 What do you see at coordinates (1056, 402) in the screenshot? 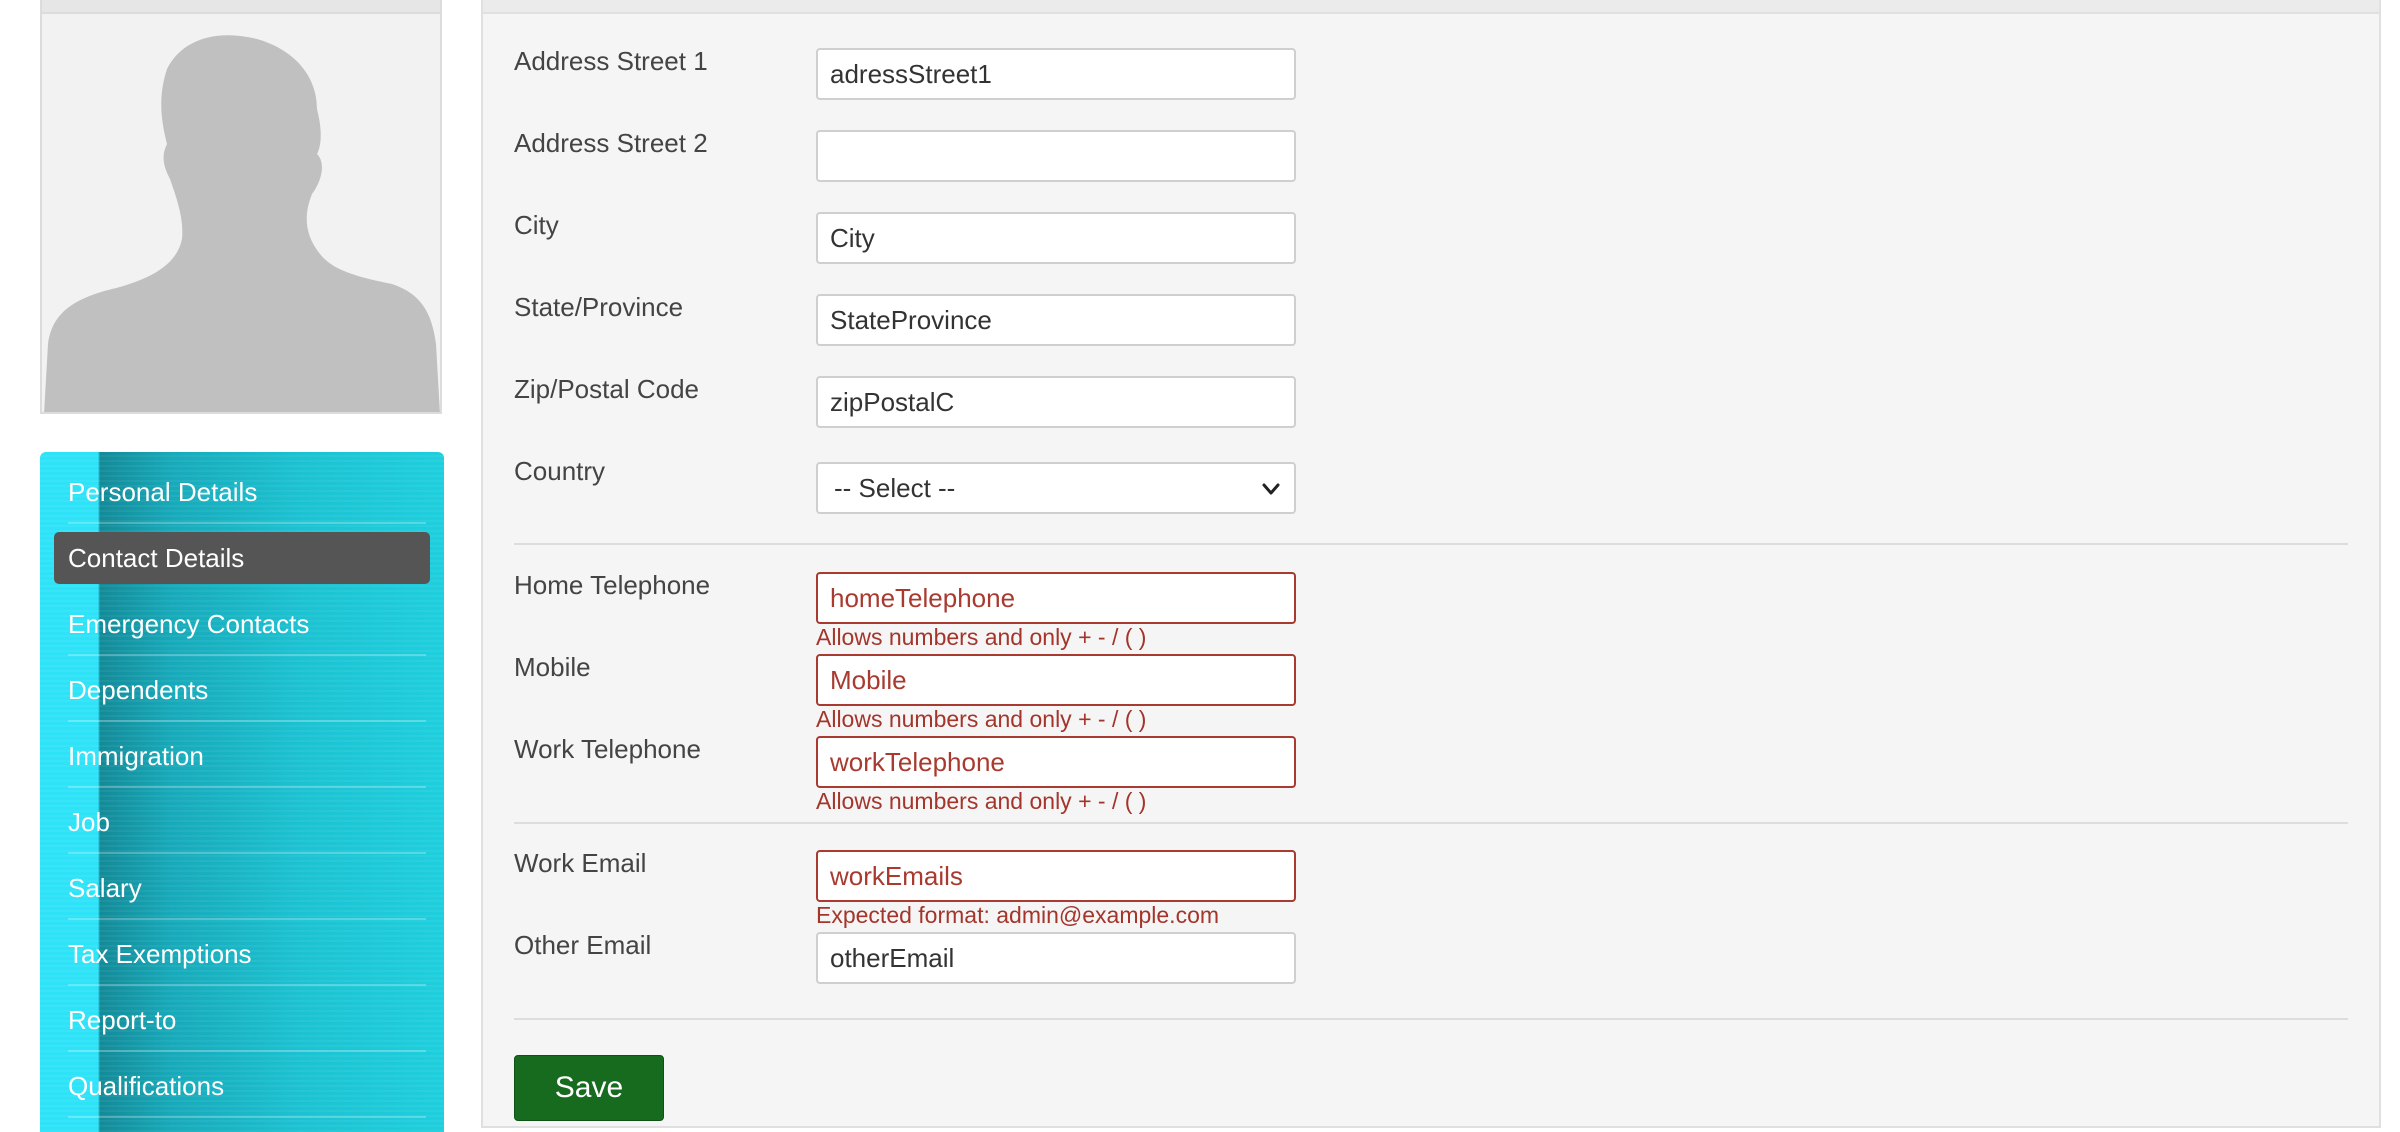
I see `zip-postal-code-input` at bounding box center [1056, 402].